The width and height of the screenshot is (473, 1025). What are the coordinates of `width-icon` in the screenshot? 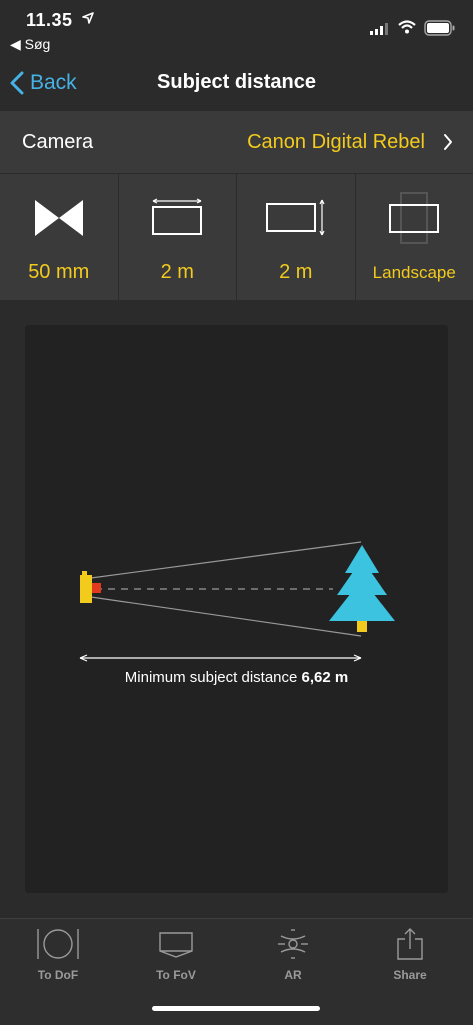 It's located at (177, 218).